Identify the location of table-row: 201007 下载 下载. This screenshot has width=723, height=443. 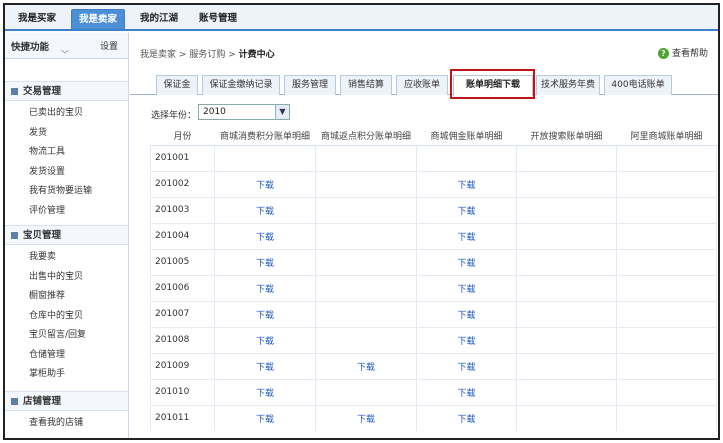
(433, 313).